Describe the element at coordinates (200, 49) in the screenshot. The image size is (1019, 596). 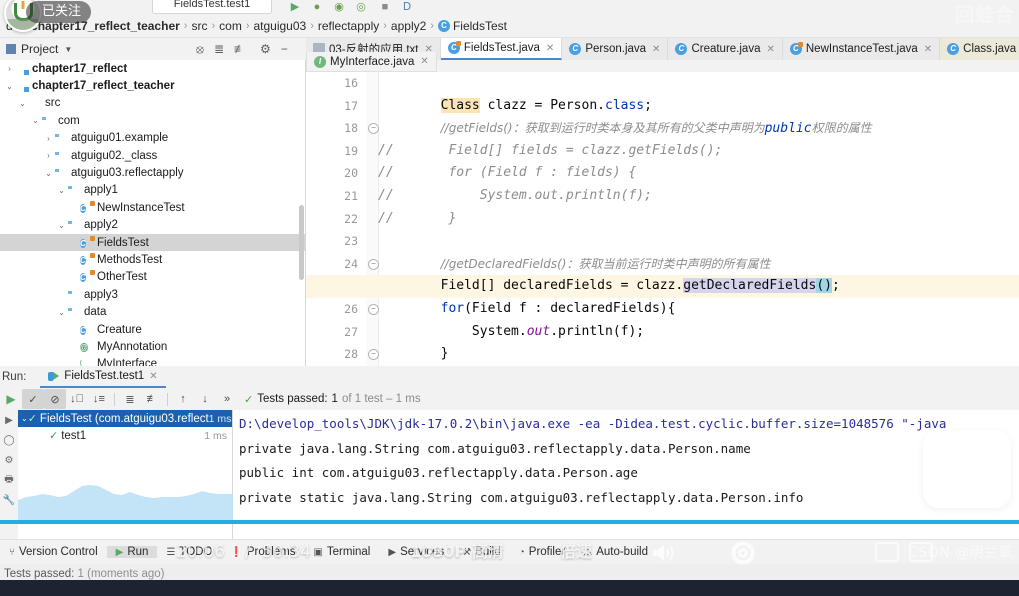
I see `locate-icon: ⦻` at that location.